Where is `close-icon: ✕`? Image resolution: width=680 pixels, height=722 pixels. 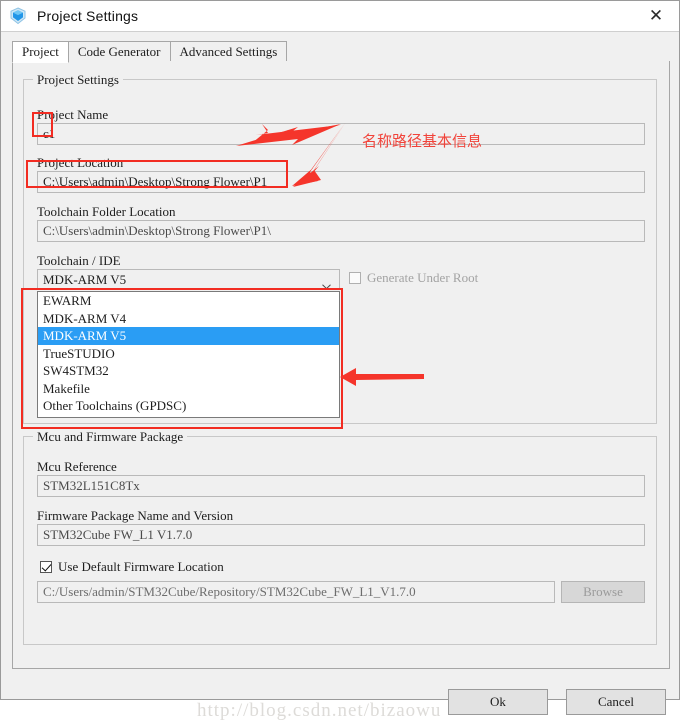 close-icon: ✕ is located at coordinates (656, 16).